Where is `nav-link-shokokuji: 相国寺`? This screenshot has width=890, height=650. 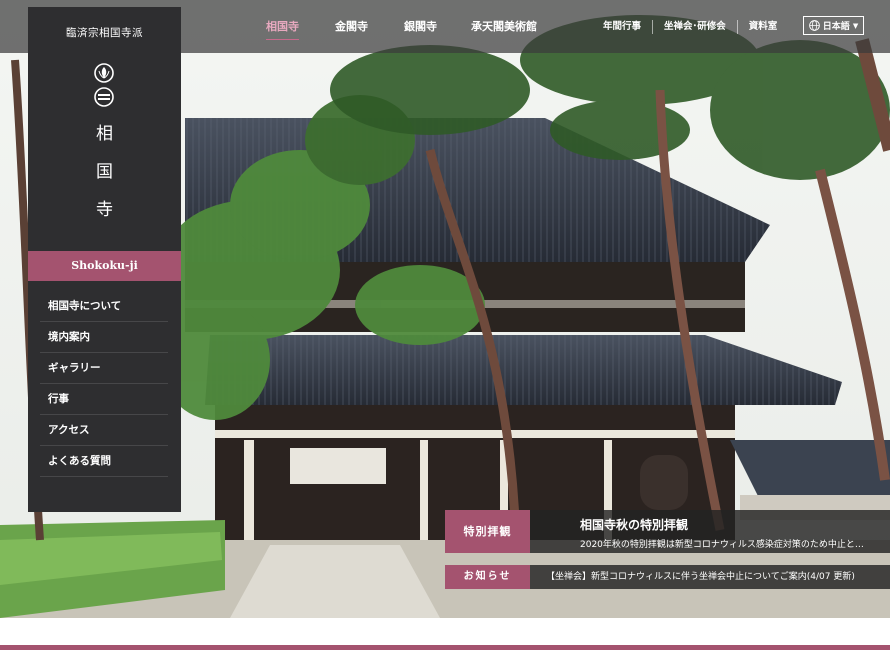 nav-link-shokokuji: 相国寺 is located at coordinates (282, 26).